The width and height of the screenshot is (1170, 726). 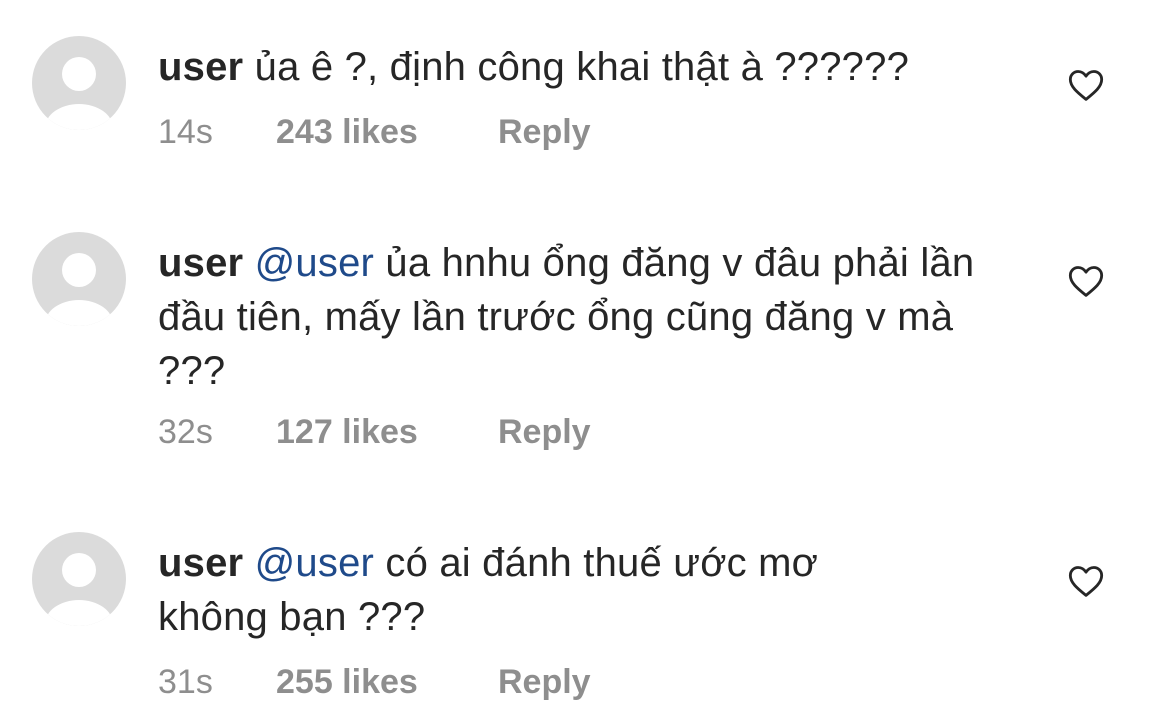 I want to click on comment-time: 31s, so click(x=185, y=682).